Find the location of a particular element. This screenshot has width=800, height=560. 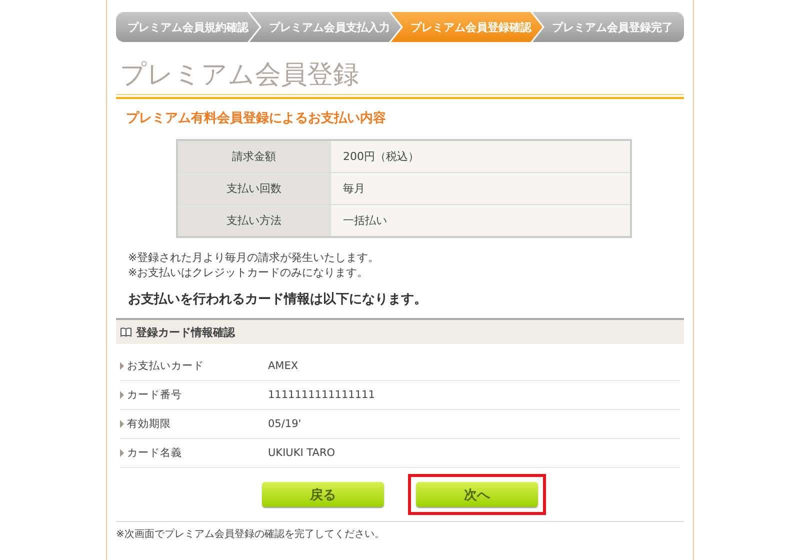

row-label: 有効期限 is located at coordinates (149, 424).